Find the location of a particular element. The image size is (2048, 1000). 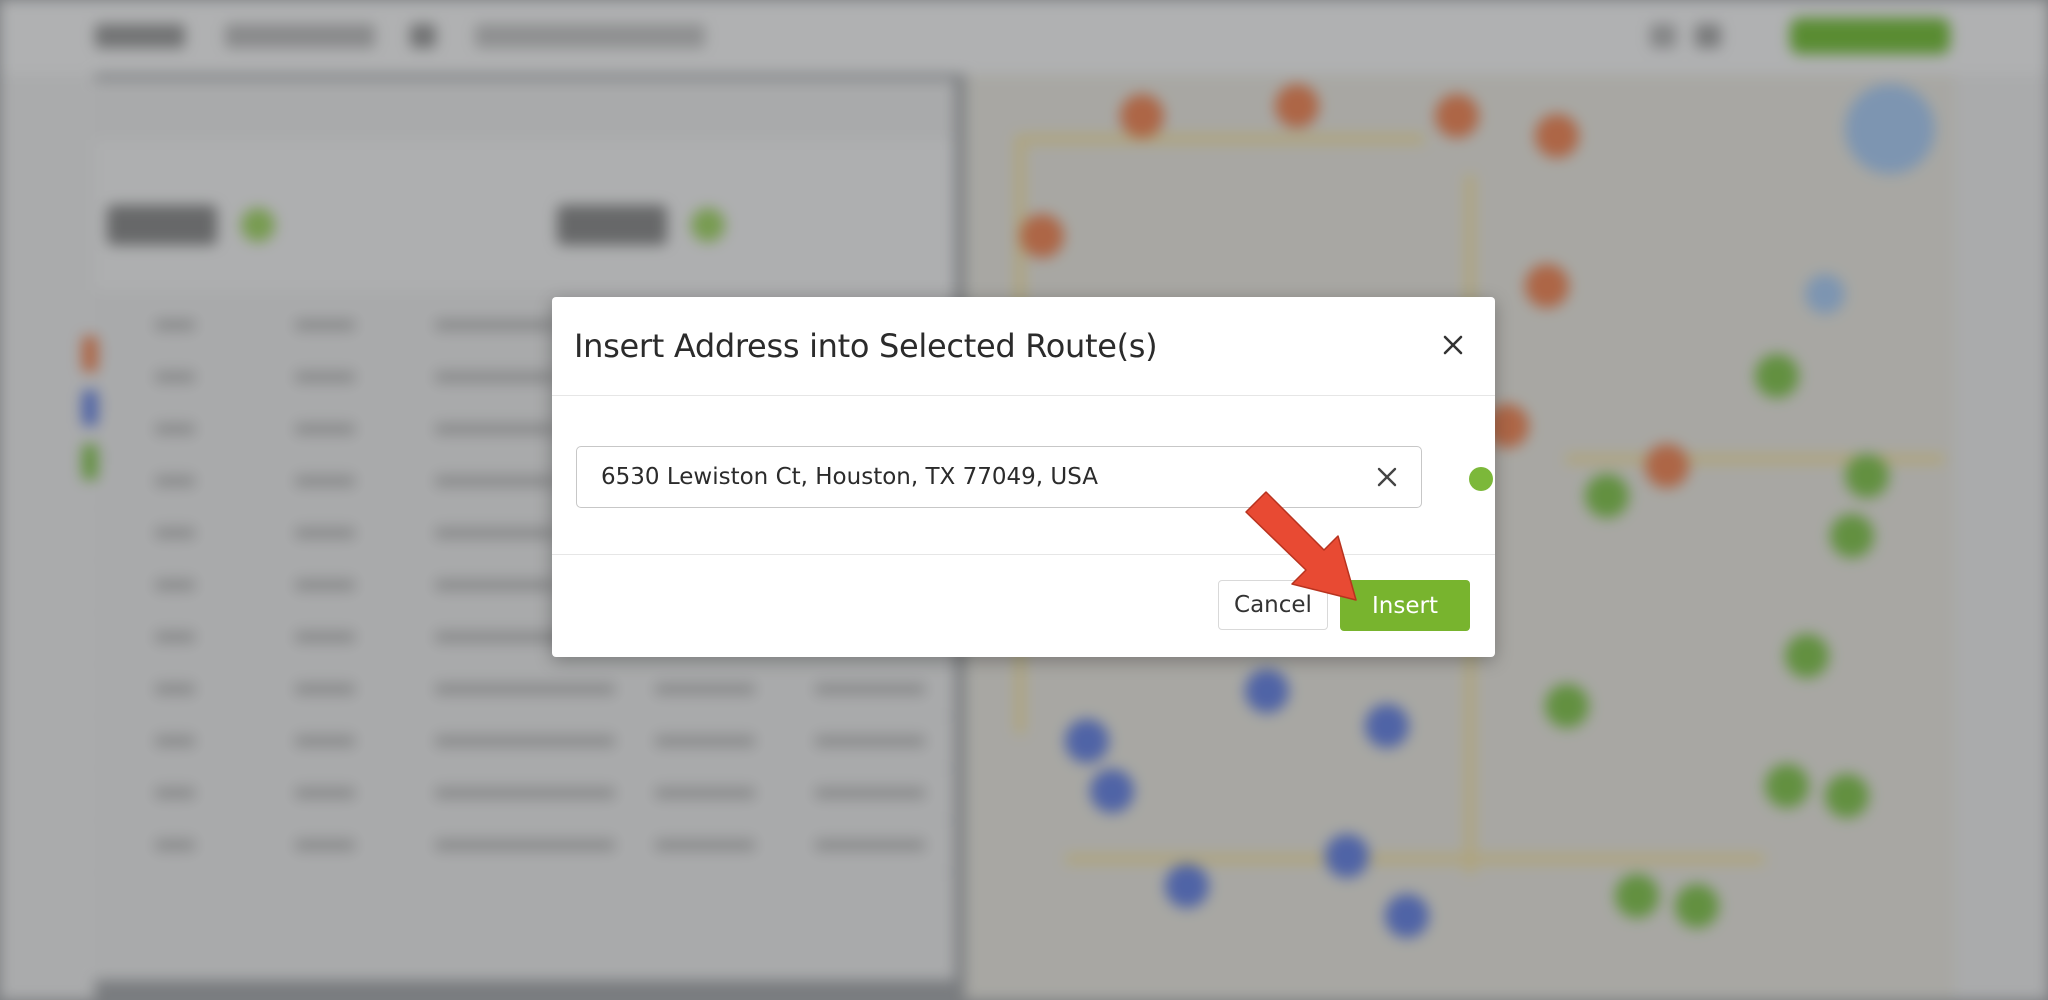

cancel-button: Cancel is located at coordinates (1273, 605).